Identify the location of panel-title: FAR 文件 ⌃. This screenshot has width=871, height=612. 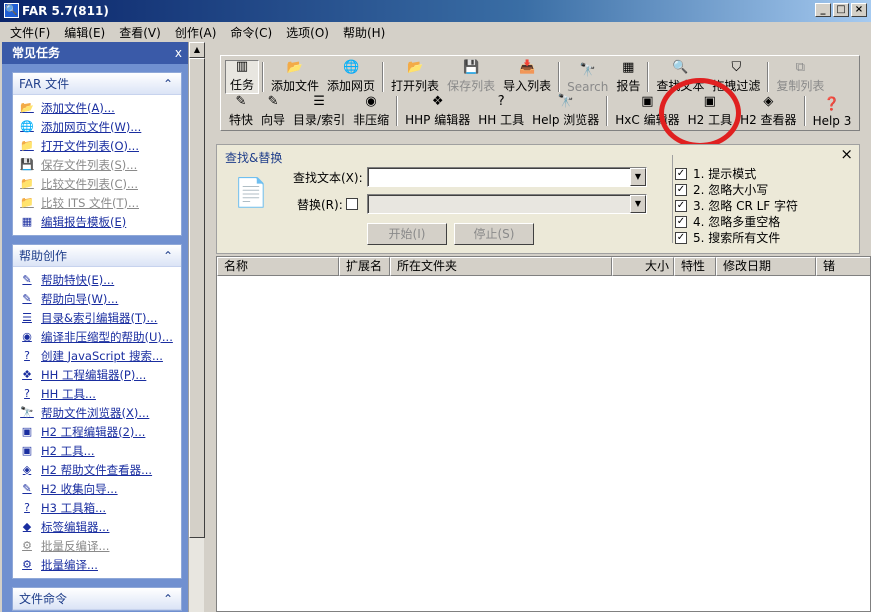
(97, 84).